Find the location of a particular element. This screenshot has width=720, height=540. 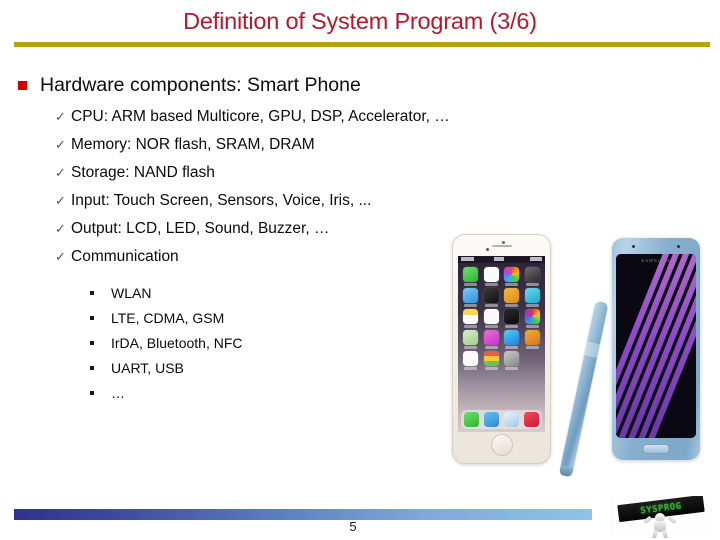

list-item-label: IrDA, Bluetooth, NFC is located at coordinates (177, 342).